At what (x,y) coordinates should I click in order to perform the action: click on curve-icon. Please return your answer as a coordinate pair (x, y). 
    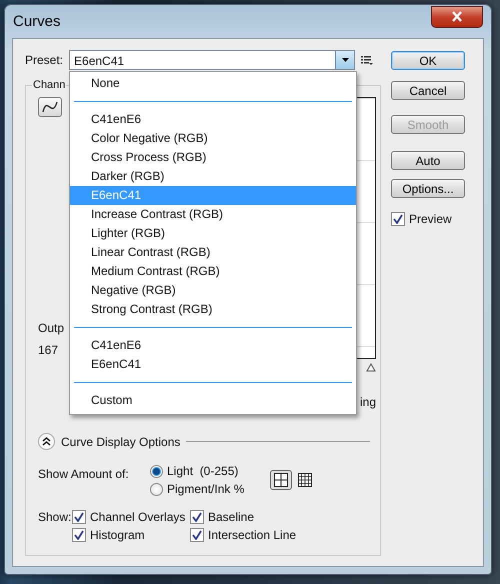
    Looking at the image, I should click on (50, 107).